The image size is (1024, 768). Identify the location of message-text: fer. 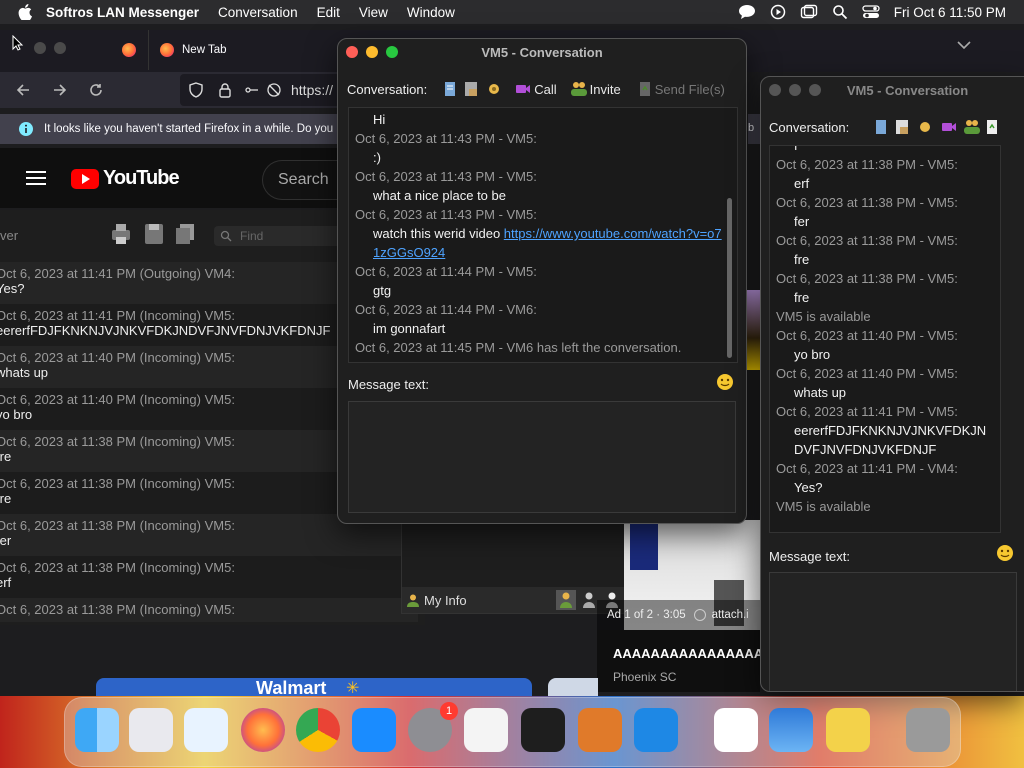
(885, 221).